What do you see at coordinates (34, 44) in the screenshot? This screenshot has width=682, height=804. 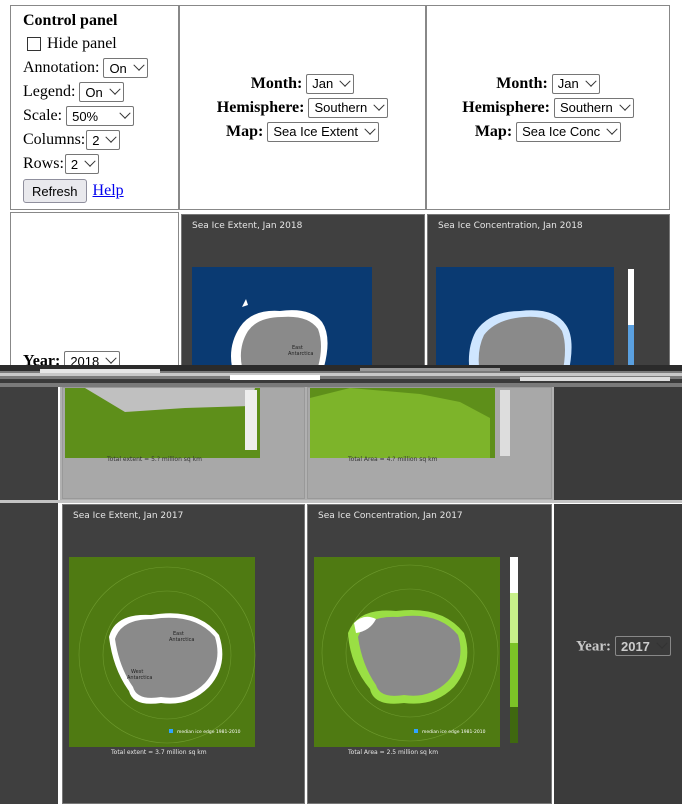 I see `hide-panel-checkbox` at bounding box center [34, 44].